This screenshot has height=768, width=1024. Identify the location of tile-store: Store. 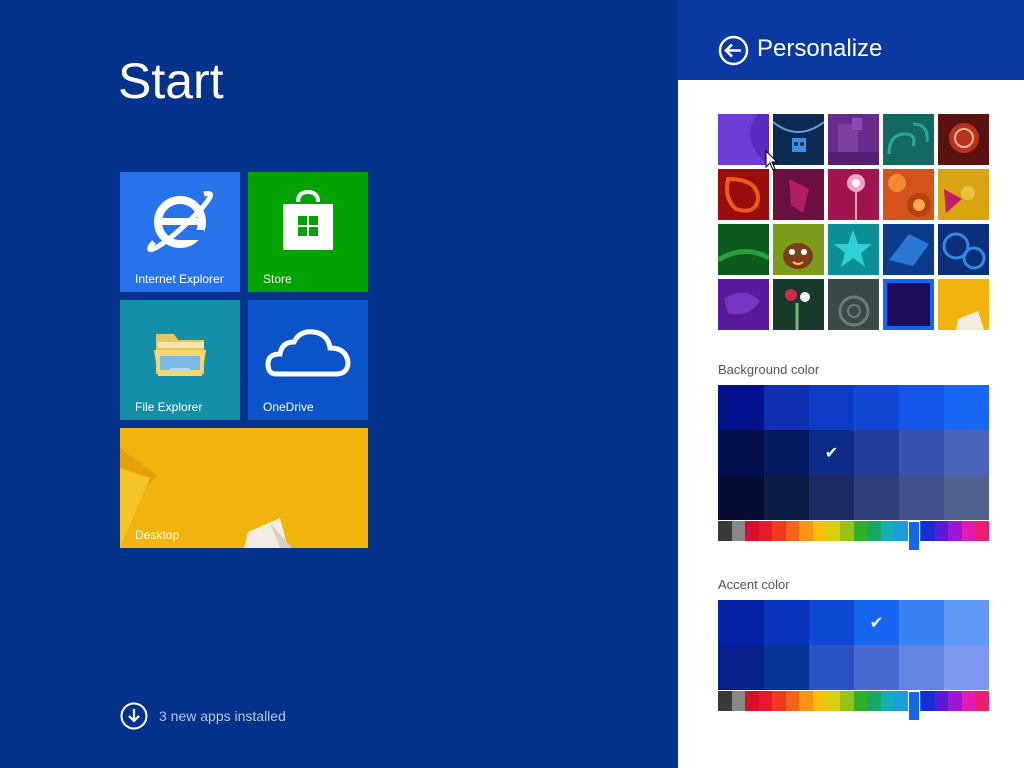
(308, 232).